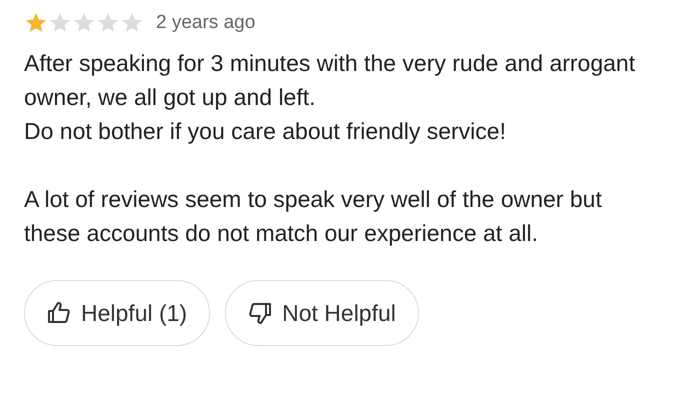 The image size is (700, 416). What do you see at coordinates (313, 216) in the screenshot?
I see `review-text: A lot of reviews seem to speak very well of the owner but these accounts do not match our experience at all.` at bounding box center [313, 216].